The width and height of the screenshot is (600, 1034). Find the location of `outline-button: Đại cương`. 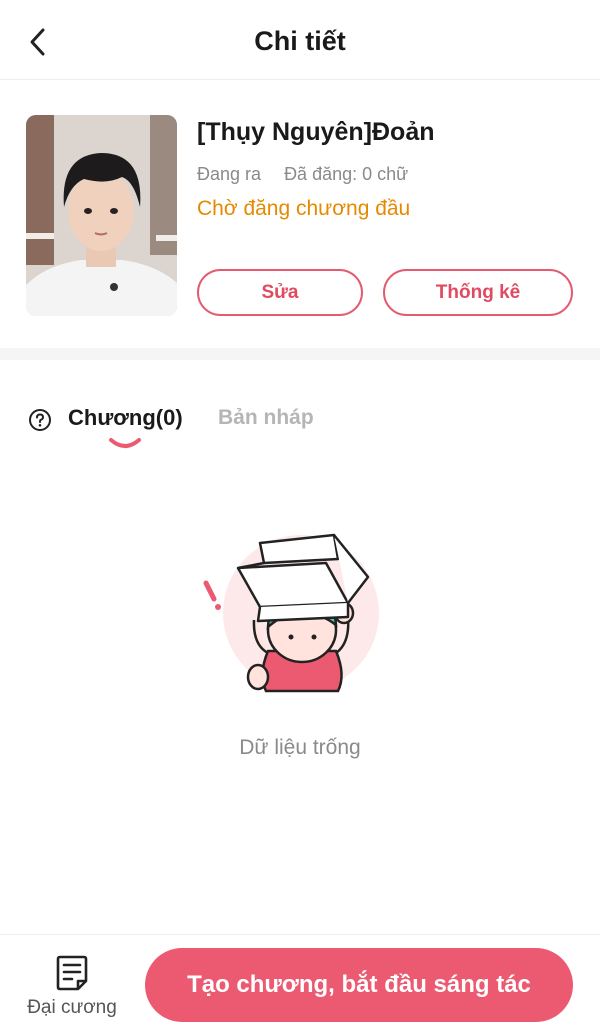

outline-button: Đại cương is located at coordinates (72, 991).